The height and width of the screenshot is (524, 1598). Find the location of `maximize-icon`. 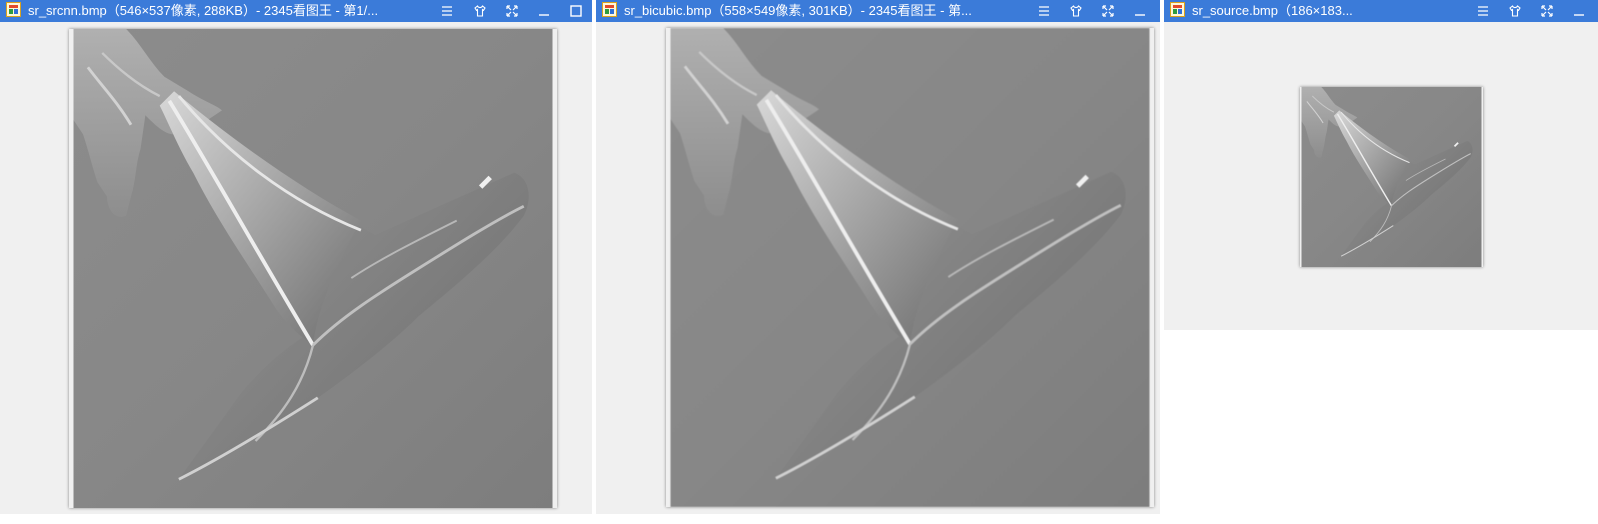

maximize-icon is located at coordinates (576, 11).